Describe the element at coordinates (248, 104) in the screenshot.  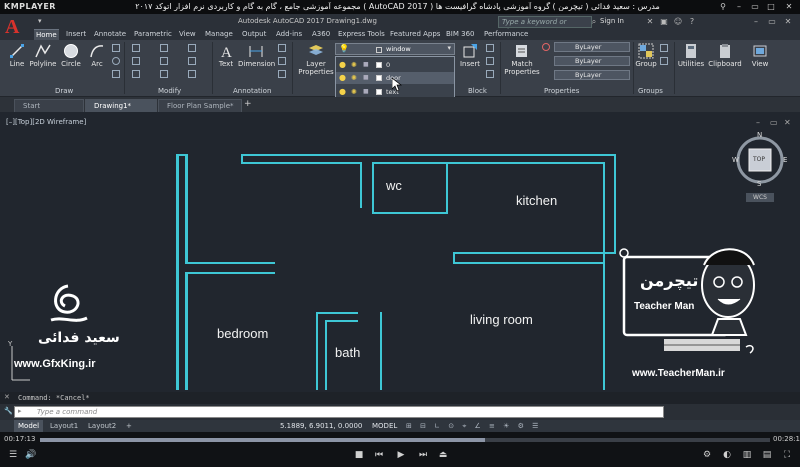
I see `new-tab-icon: +` at that location.